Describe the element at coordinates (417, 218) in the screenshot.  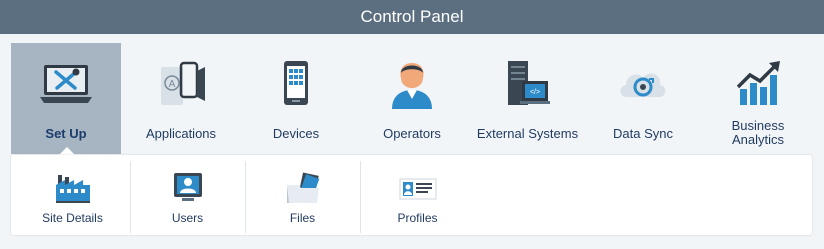
I see `submenu-label: Profiles` at that location.